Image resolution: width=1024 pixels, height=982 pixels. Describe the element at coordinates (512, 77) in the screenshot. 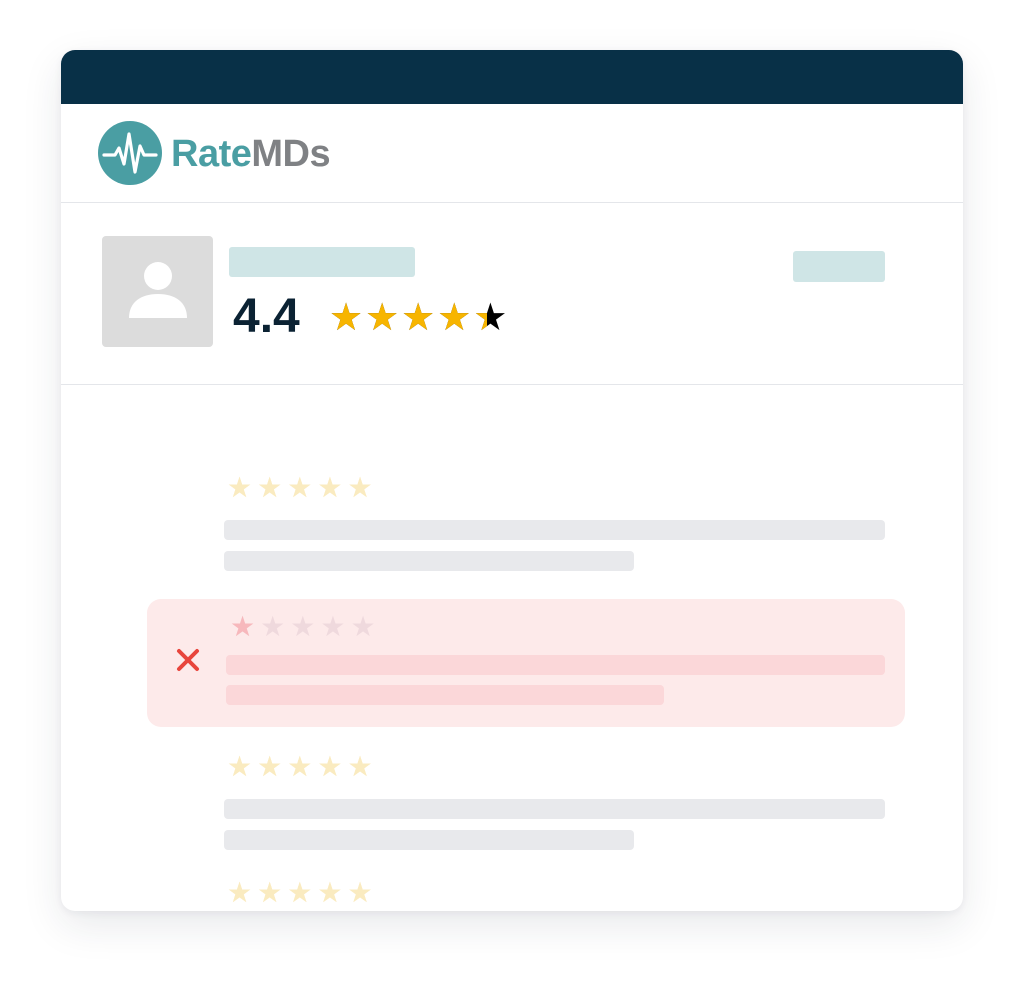

I see `top-bar` at that location.